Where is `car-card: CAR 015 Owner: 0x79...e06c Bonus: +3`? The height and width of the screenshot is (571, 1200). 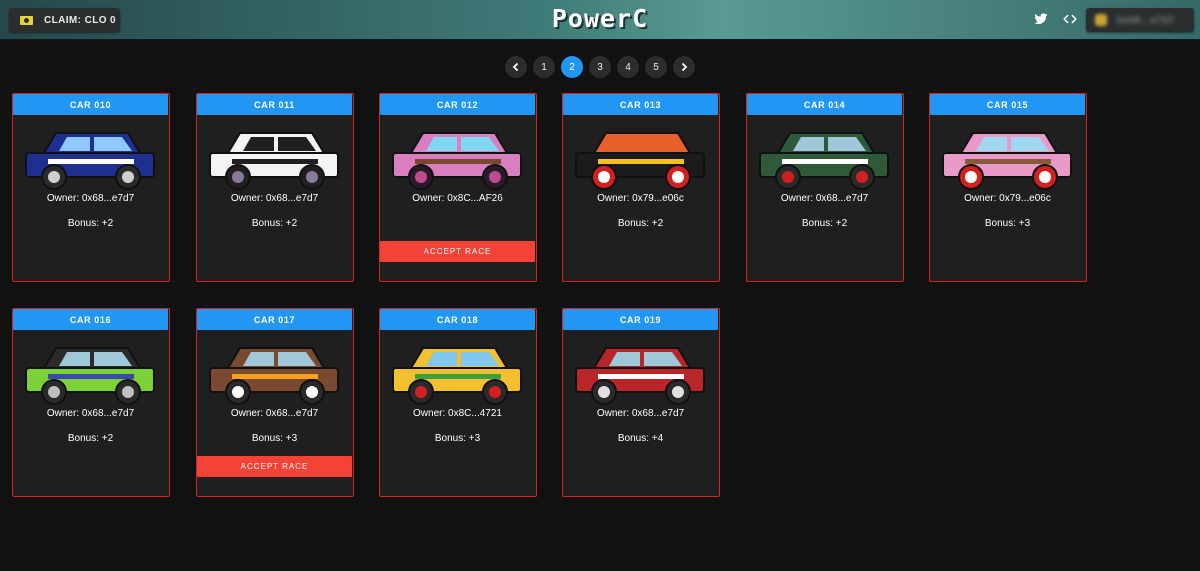 car-card: CAR 015 Owner: 0x79...e06c Bonus: +3 is located at coordinates (1008, 187).